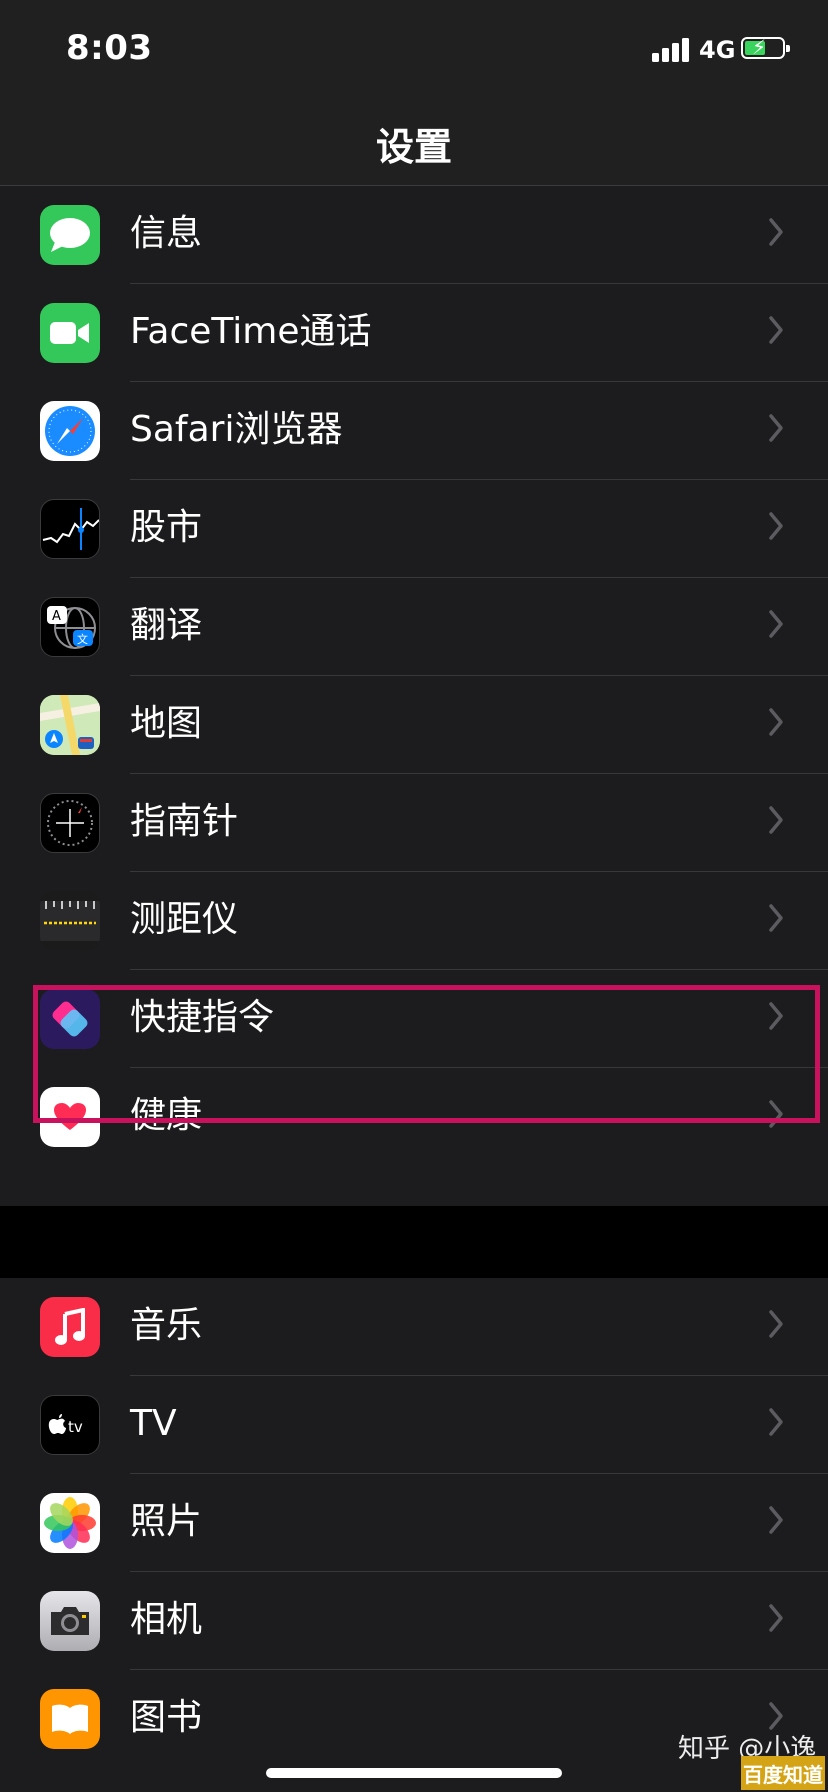  What do you see at coordinates (414, 921) in the screenshot?
I see `settings-row-measure: 测距仪` at bounding box center [414, 921].